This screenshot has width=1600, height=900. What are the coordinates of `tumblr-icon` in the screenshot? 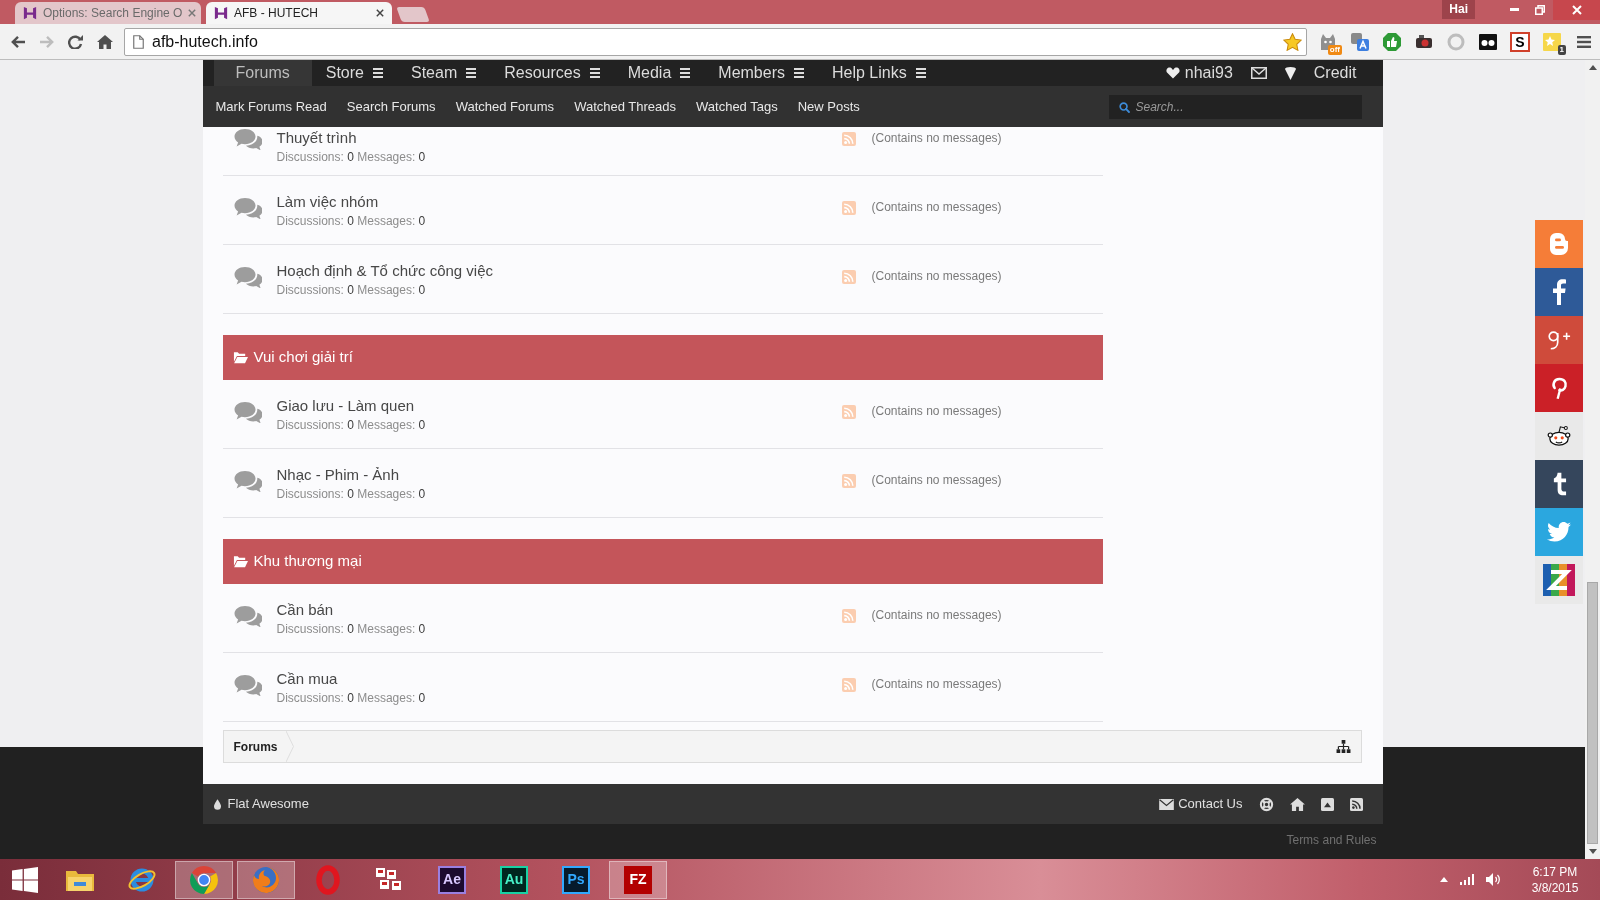 It's located at (1559, 484).